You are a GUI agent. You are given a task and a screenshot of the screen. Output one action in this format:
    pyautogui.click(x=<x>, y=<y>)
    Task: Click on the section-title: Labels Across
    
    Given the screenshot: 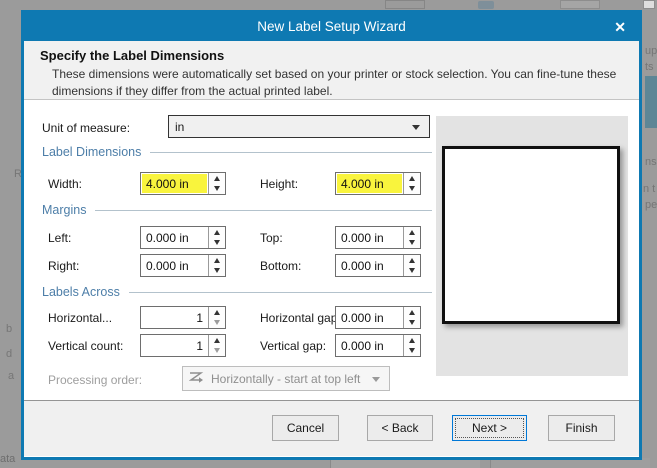 What is the action you would take?
    pyautogui.click(x=81, y=292)
    